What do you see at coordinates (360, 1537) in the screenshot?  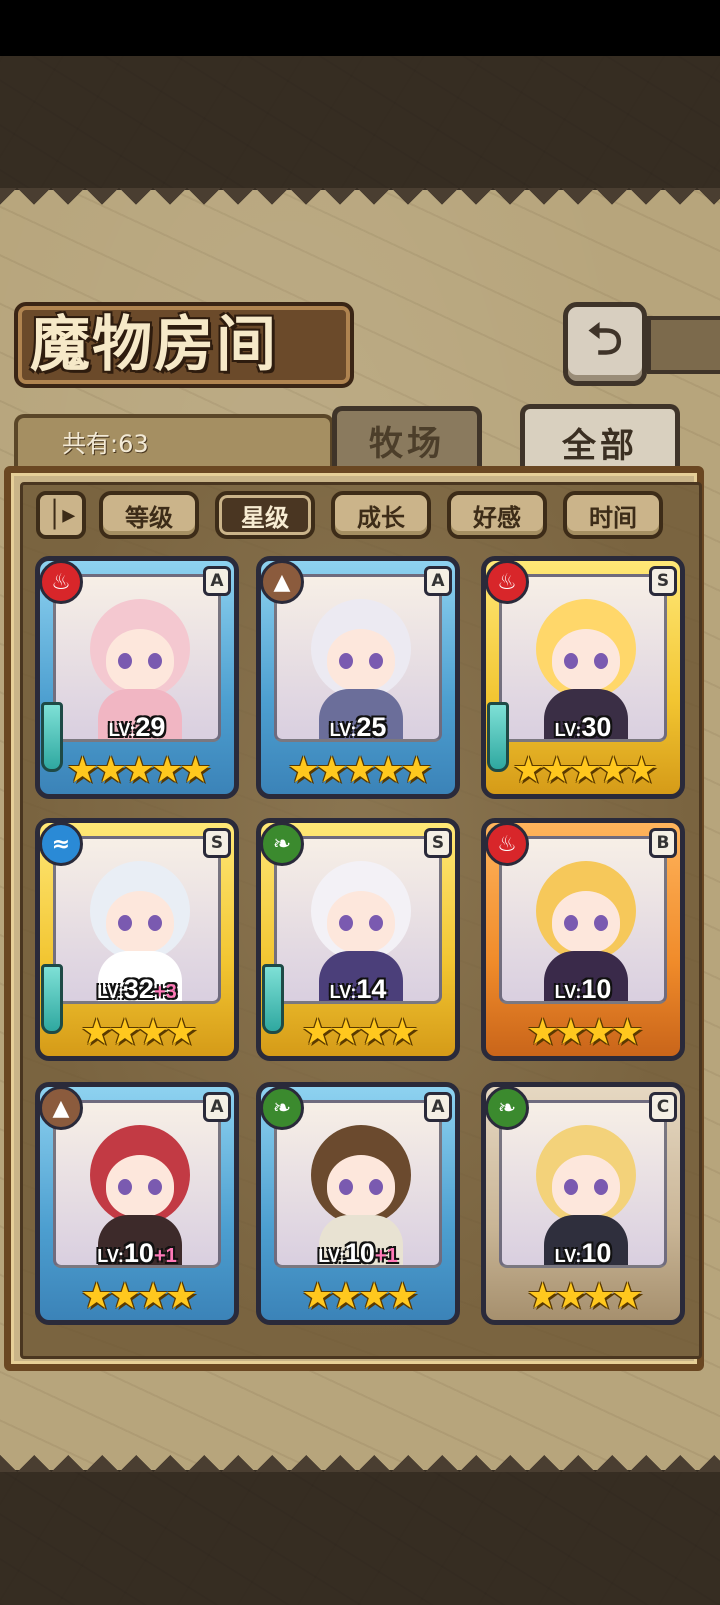 I see `background-shade-bottom` at bounding box center [360, 1537].